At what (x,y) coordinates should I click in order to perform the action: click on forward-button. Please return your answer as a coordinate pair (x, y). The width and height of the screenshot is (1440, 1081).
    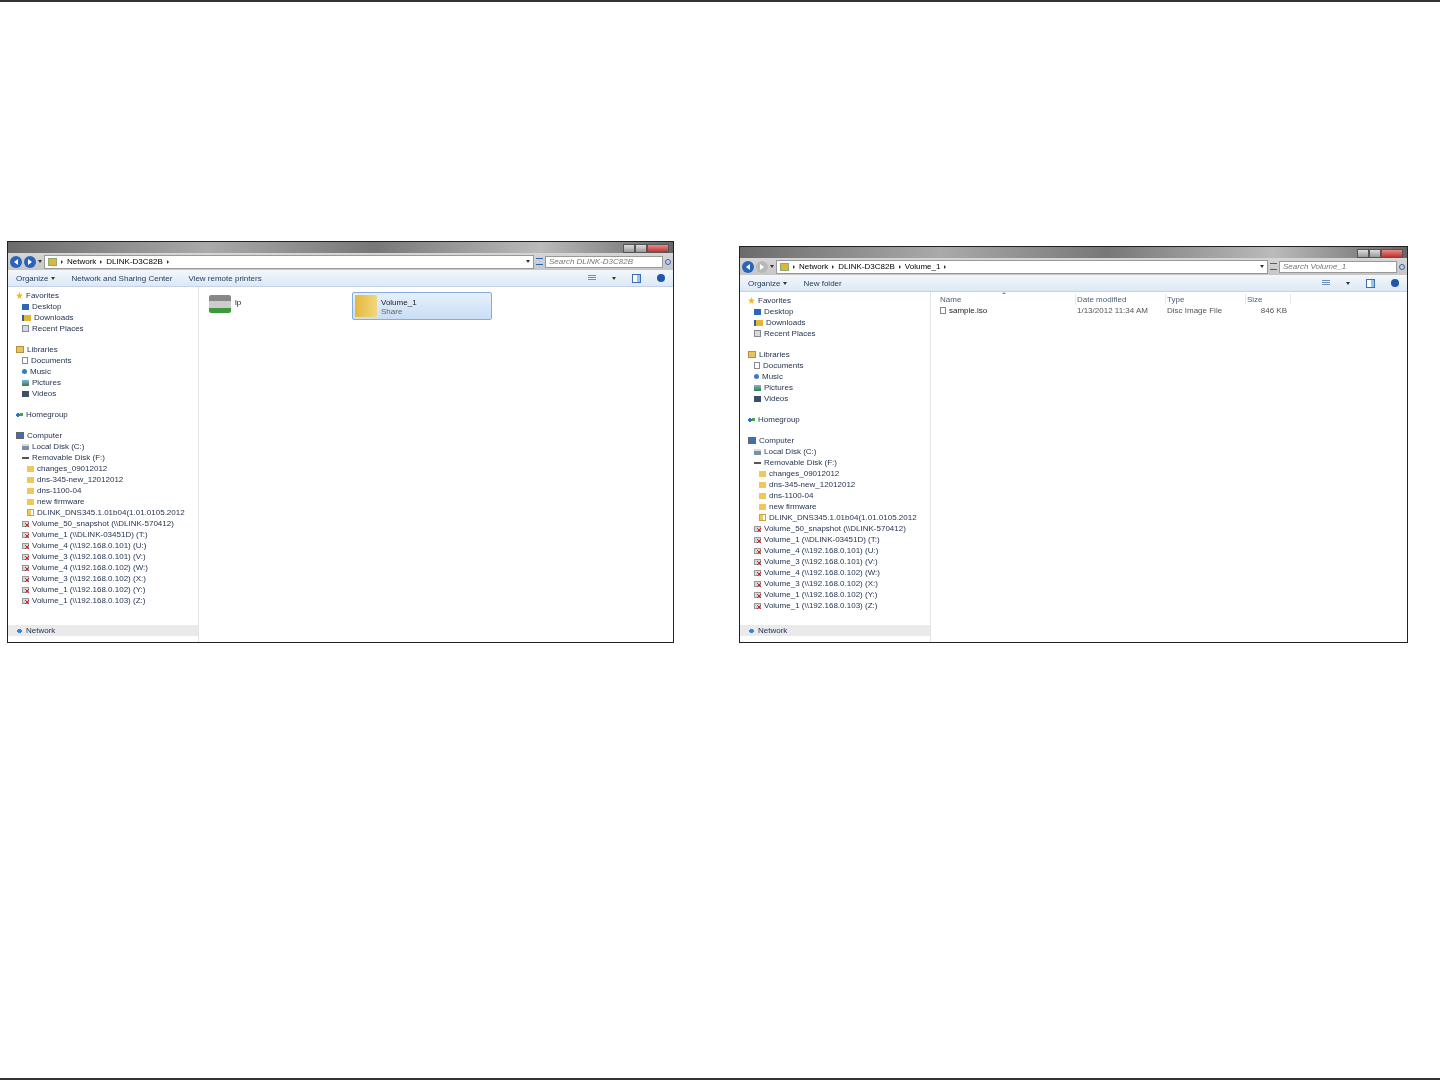
    Looking at the image, I should click on (30, 261).